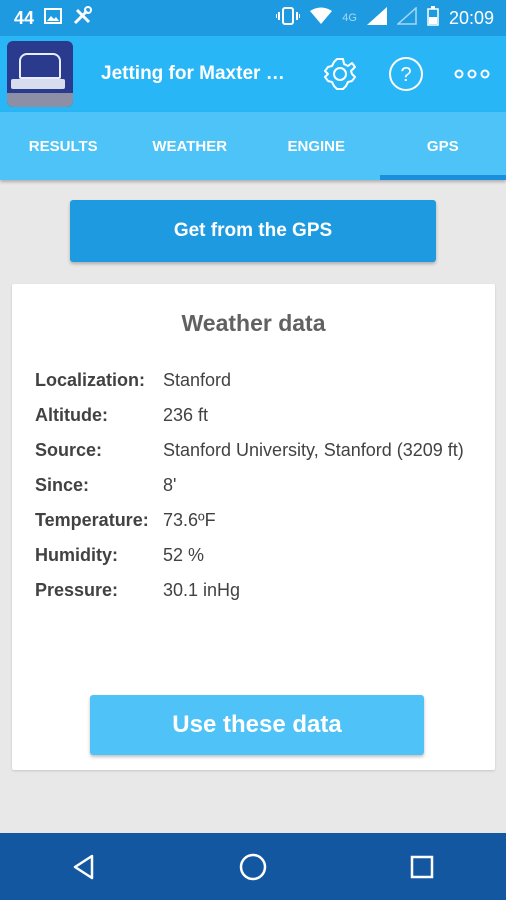 The width and height of the screenshot is (506, 900). I want to click on recents-icon, so click(421, 866).